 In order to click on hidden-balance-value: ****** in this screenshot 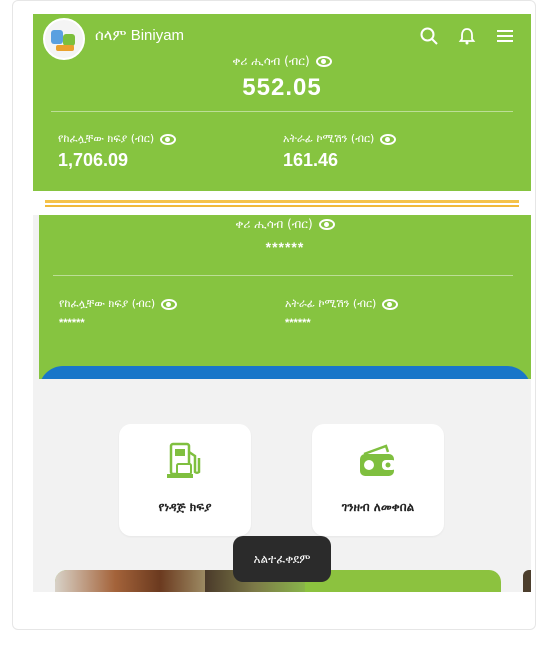, I will do `click(285, 247)`.